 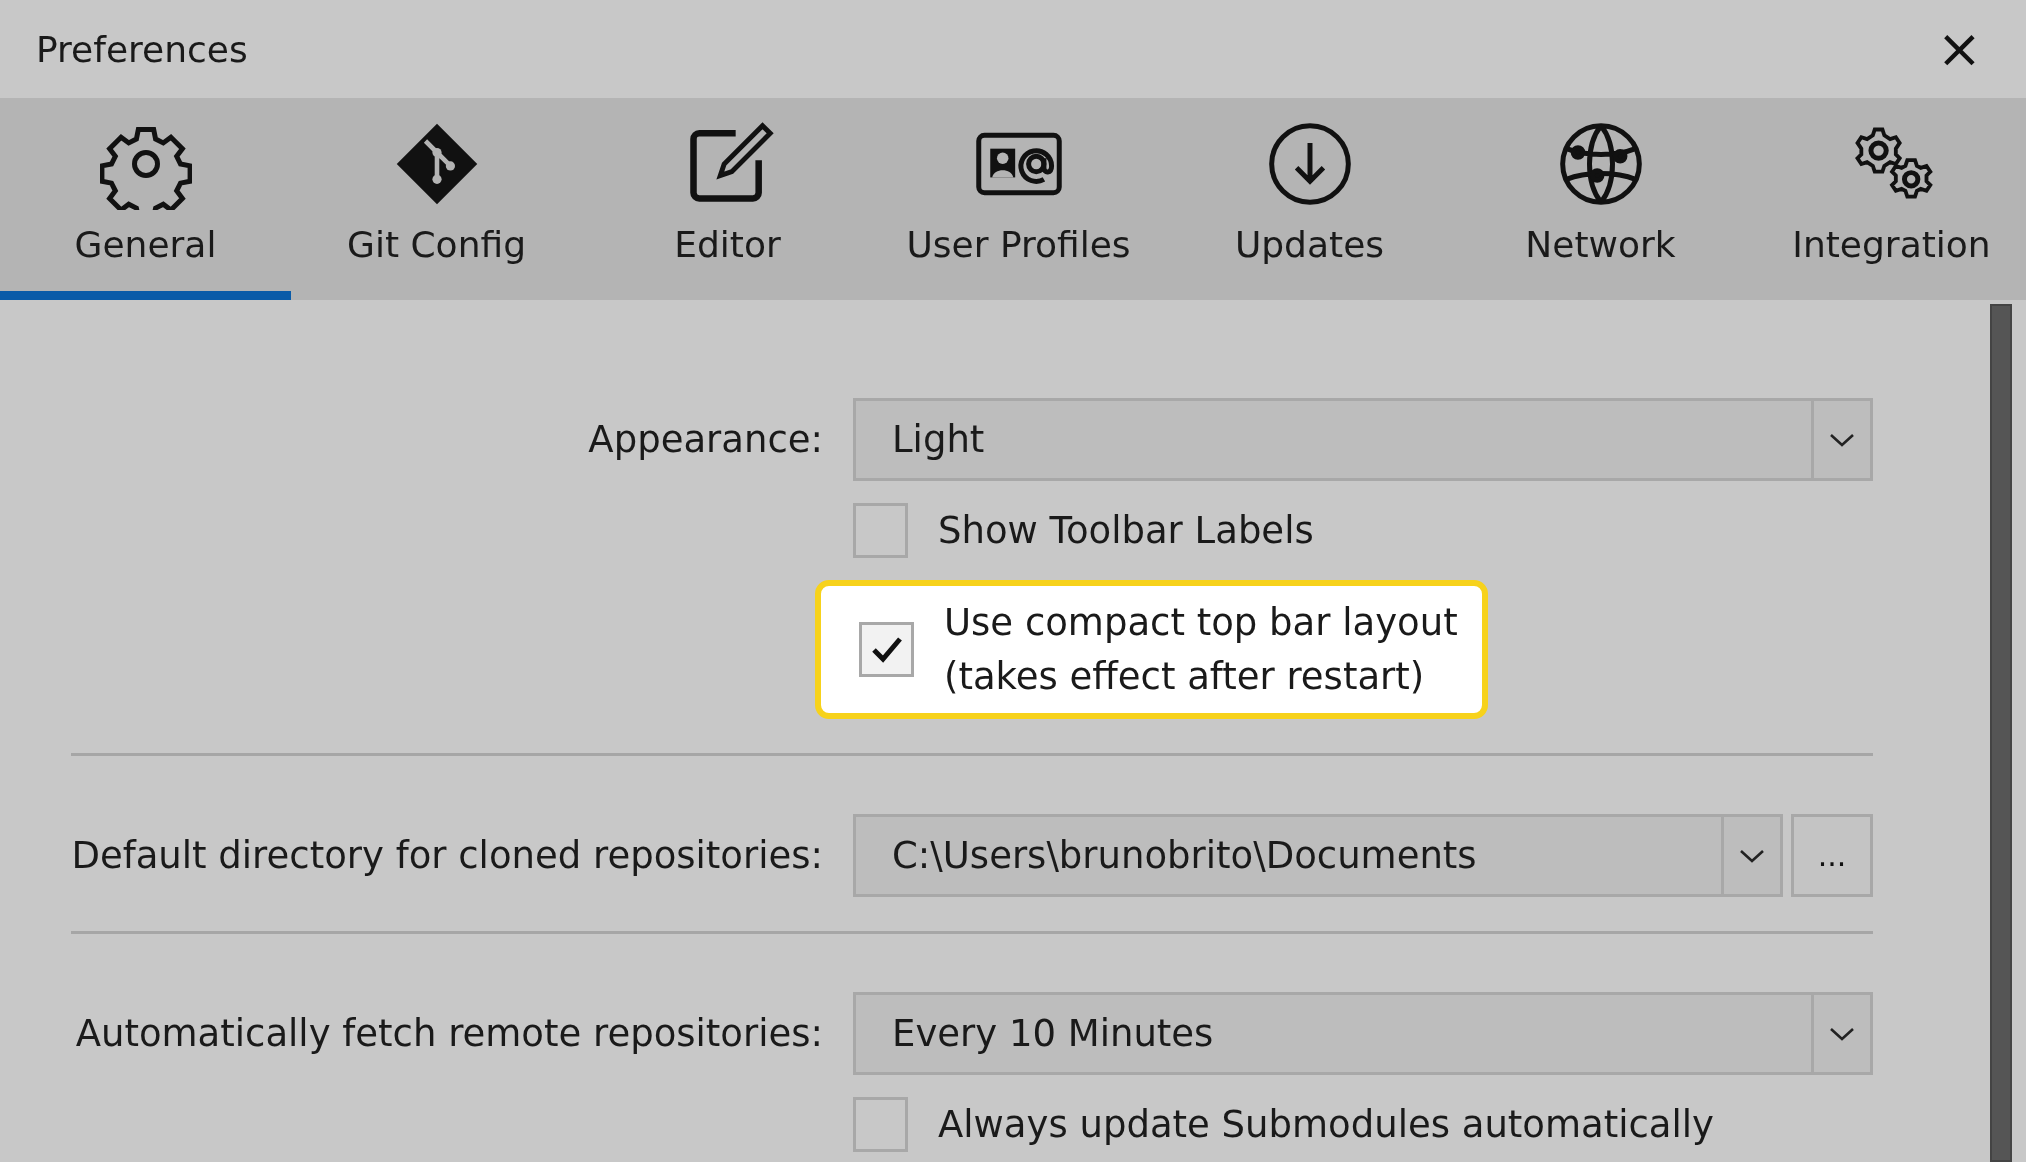 I want to click on dropdown: Light, so click(x=1363, y=439).